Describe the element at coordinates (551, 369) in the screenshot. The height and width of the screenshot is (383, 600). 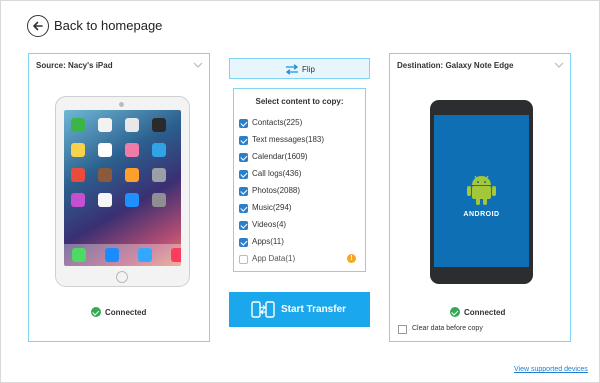
I see `view-supported-devices-link: View supported devices` at that location.